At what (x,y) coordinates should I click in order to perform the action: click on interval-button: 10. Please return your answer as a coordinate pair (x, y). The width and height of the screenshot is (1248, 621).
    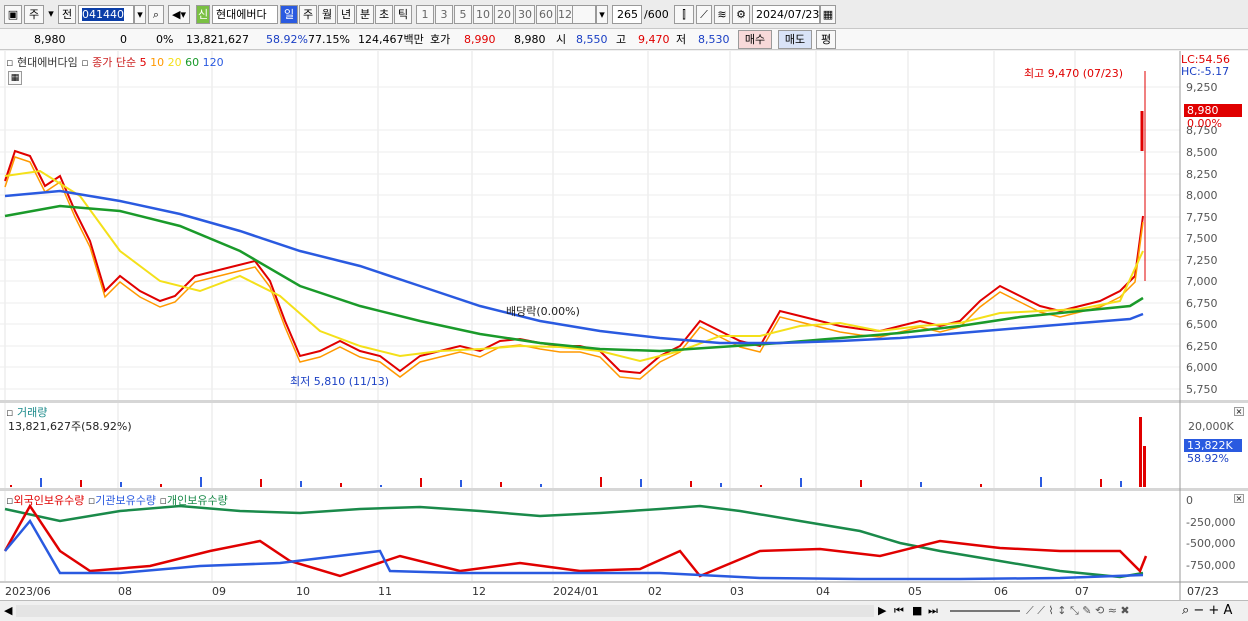
    Looking at the image, I should click on (483, 14).